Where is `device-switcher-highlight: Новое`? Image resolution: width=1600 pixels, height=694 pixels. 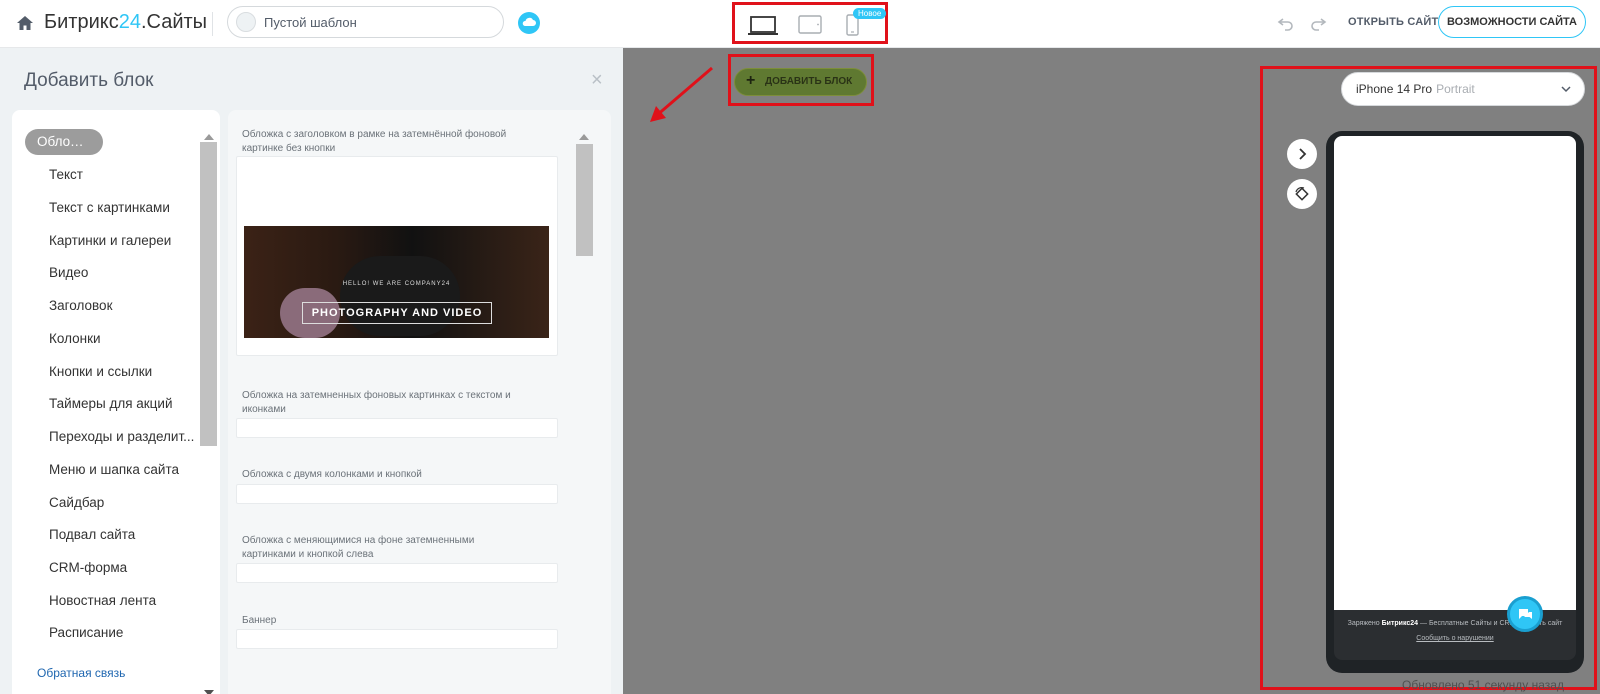
device-switcher-highlight: Новое is located at coordinates (810, 23).